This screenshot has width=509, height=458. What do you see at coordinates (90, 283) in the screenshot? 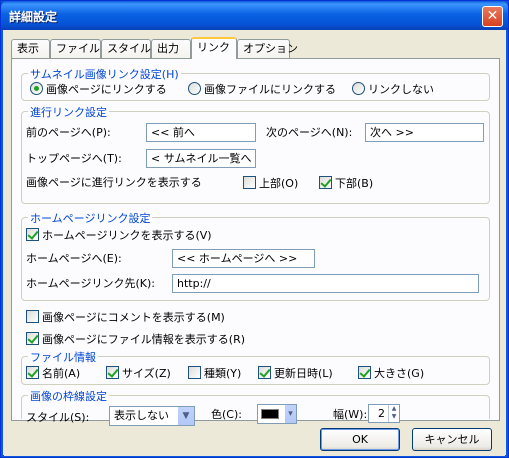
I see `homepage-url-label: ホームページリンク先(K):` at bounding box center [90, 283].